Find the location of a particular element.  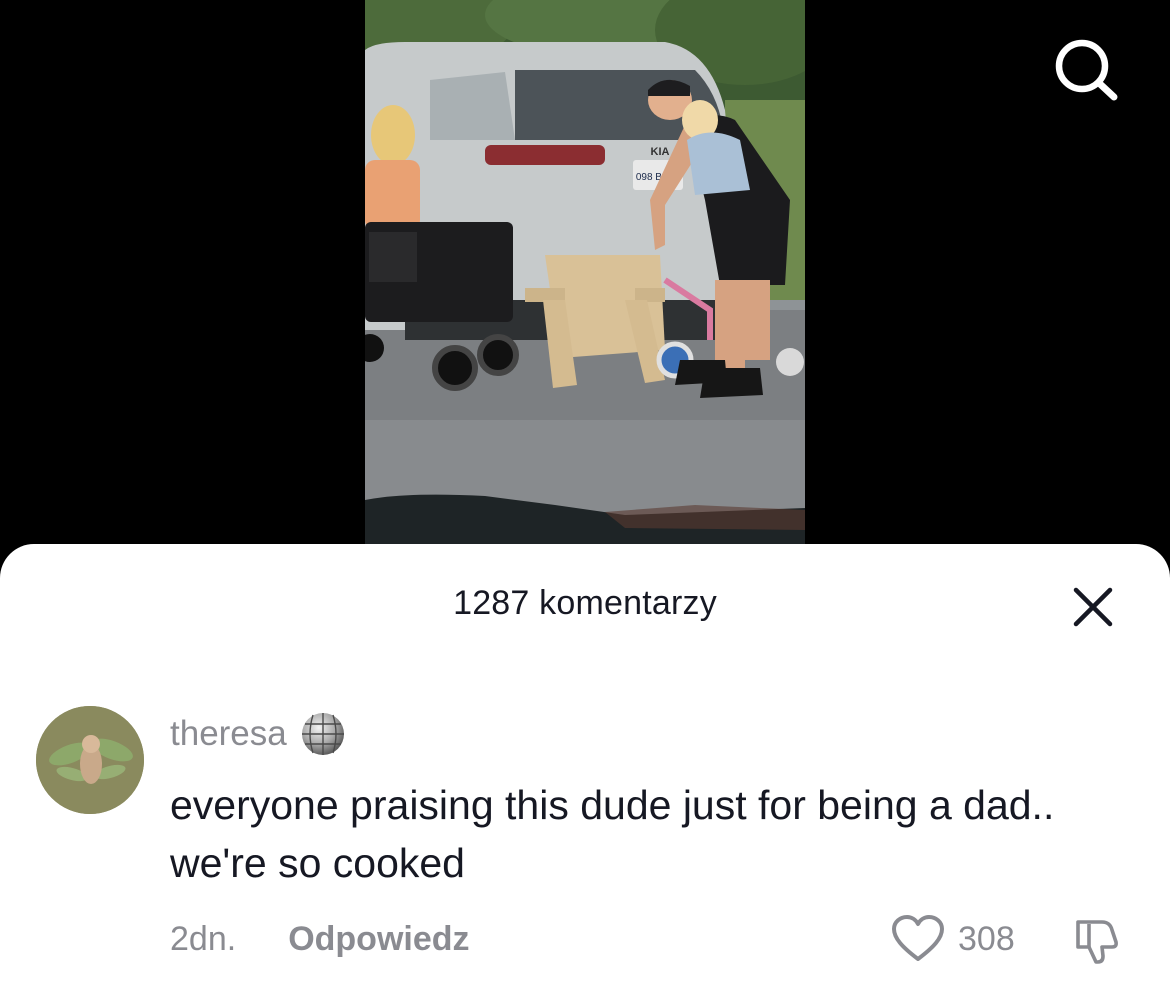

dislike-button is located at coordinates (1098, 940).